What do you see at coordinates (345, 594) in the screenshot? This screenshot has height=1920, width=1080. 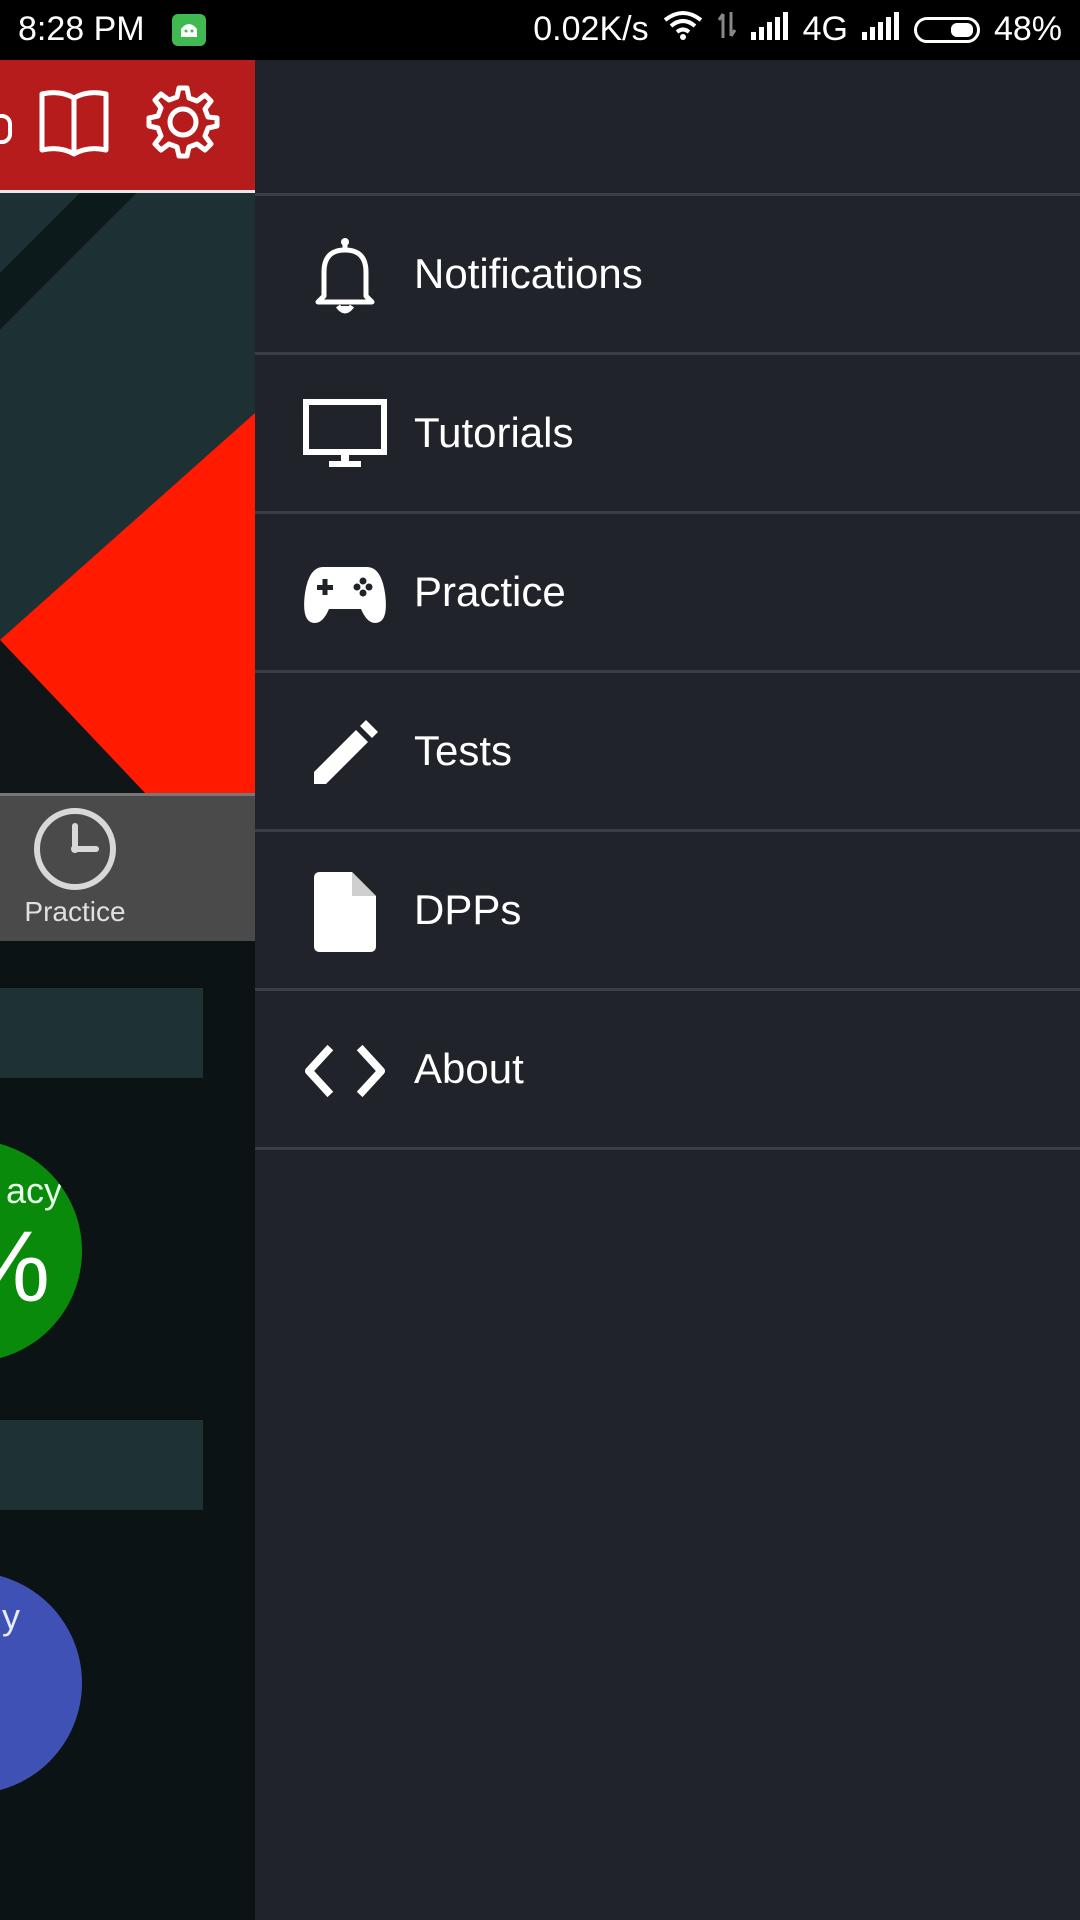 I see `gamepad-icon` at bounding box center [345, 594].